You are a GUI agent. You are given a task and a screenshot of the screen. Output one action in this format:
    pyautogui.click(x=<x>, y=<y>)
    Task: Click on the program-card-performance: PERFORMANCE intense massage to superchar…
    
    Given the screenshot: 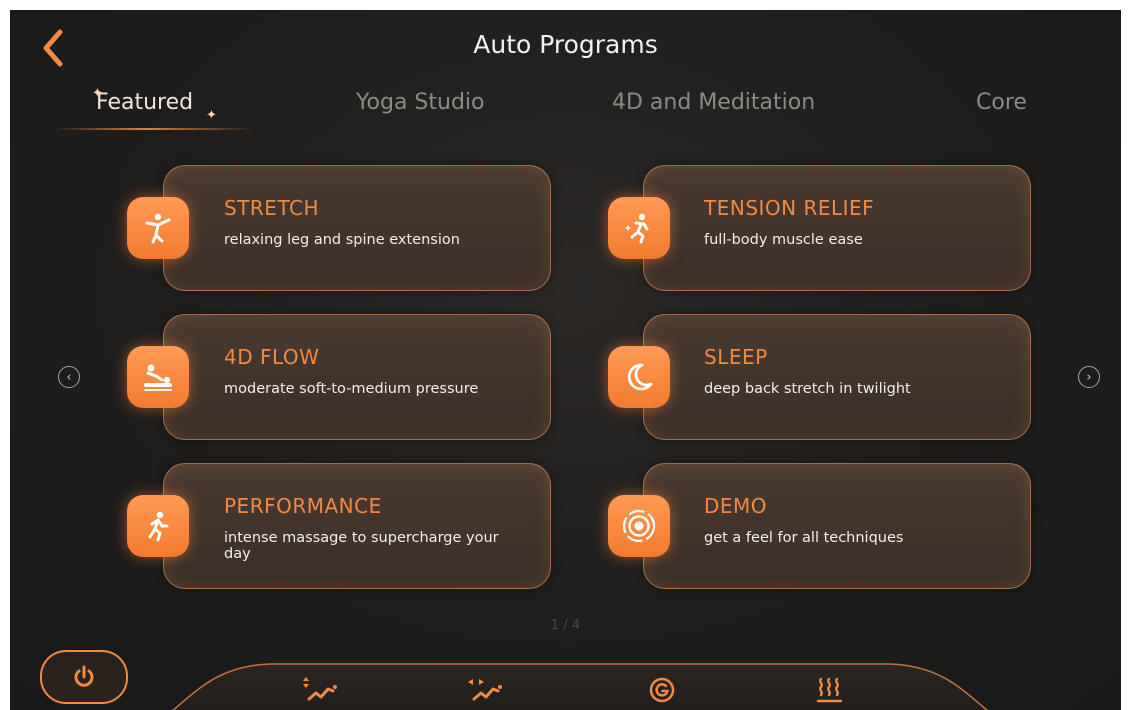 What is the action you would take?
    pyautogui.click(x=357, y=526)
    